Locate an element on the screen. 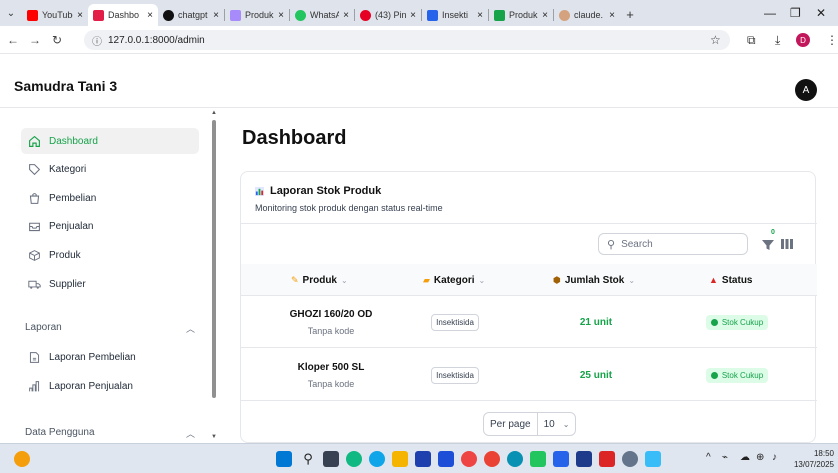  column-produk: ✎ Produk ⌄ is located at coordinates (319, 280).